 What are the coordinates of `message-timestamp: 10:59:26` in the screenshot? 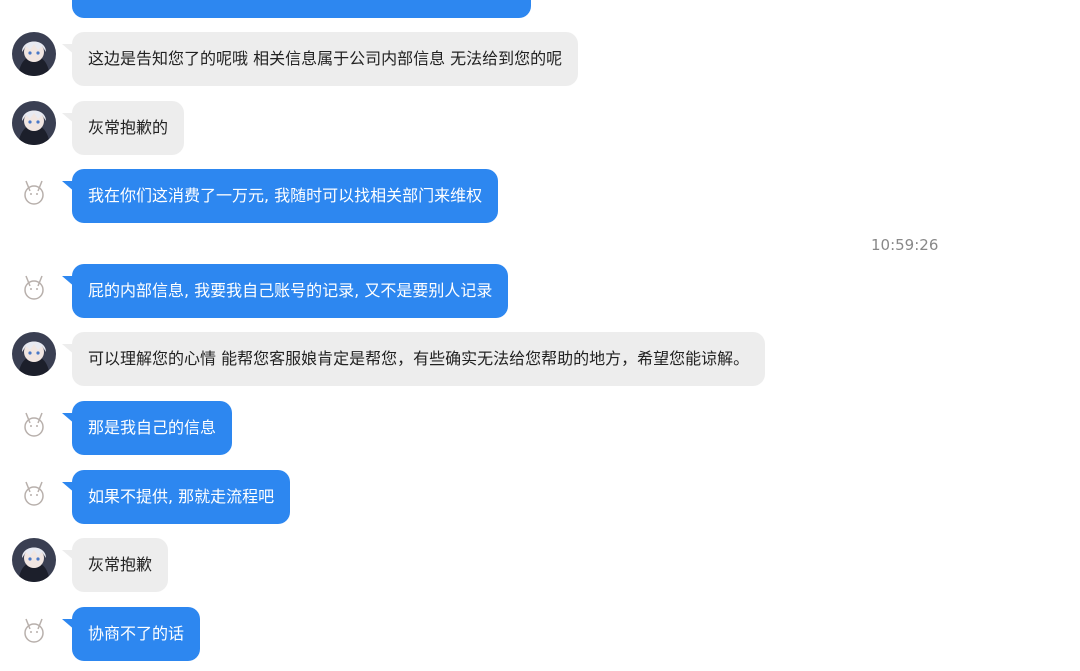 It's located at (905, 245).